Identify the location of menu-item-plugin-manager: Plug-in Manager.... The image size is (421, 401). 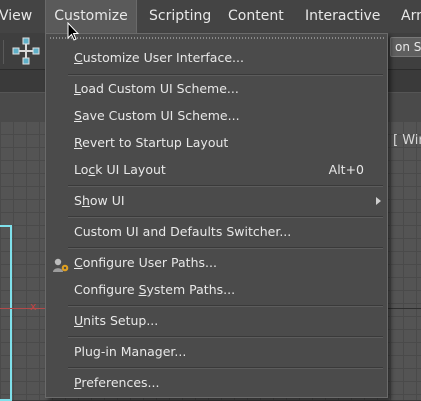
(130, 352).